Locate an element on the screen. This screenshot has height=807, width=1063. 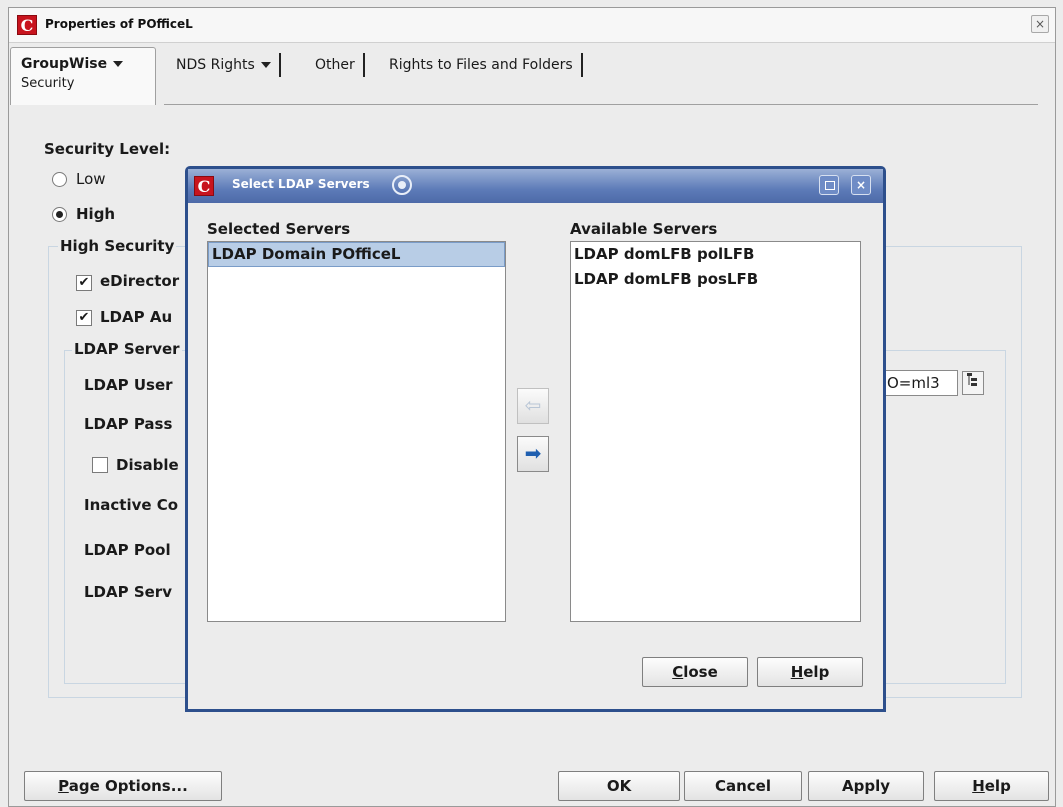
tab-nds-rights-label: NDS Rights is located at coordinates (215, 65).